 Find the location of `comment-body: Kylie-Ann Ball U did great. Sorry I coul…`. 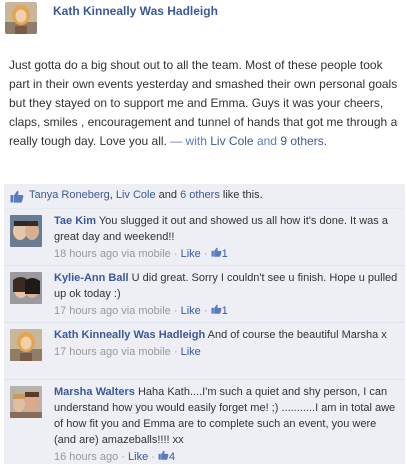

comment-body: Kylie-Ann Ball U did great. Sorry I coul… is located at coordinates (226, 294).